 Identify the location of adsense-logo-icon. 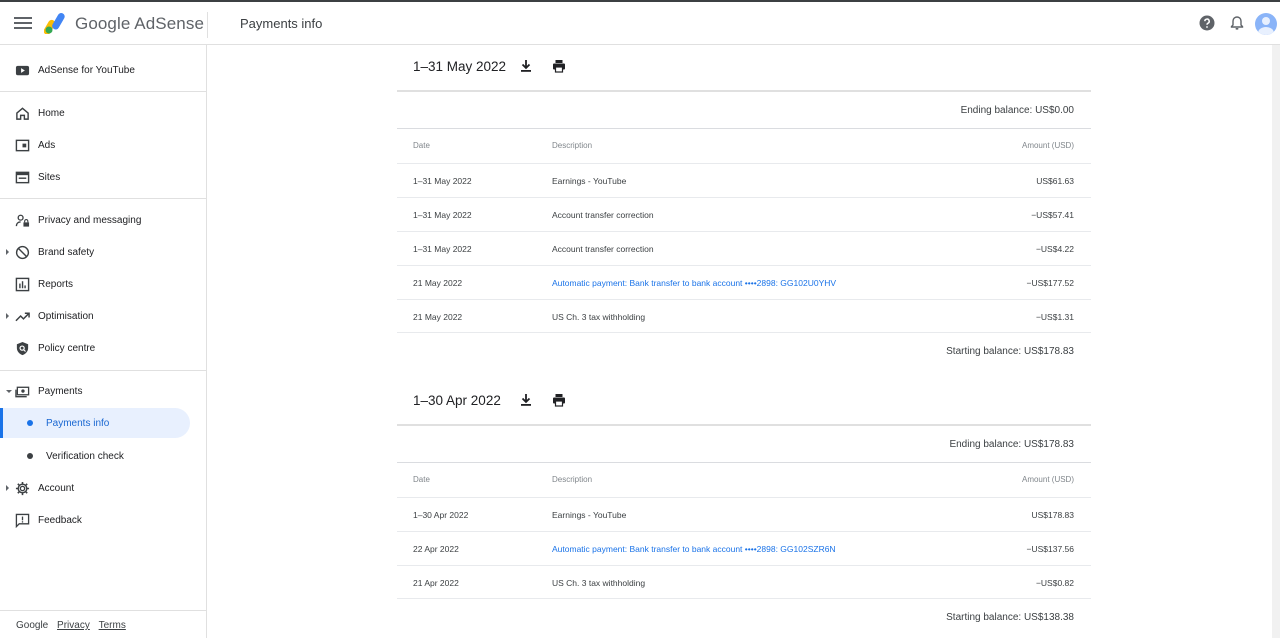
(54, 23).